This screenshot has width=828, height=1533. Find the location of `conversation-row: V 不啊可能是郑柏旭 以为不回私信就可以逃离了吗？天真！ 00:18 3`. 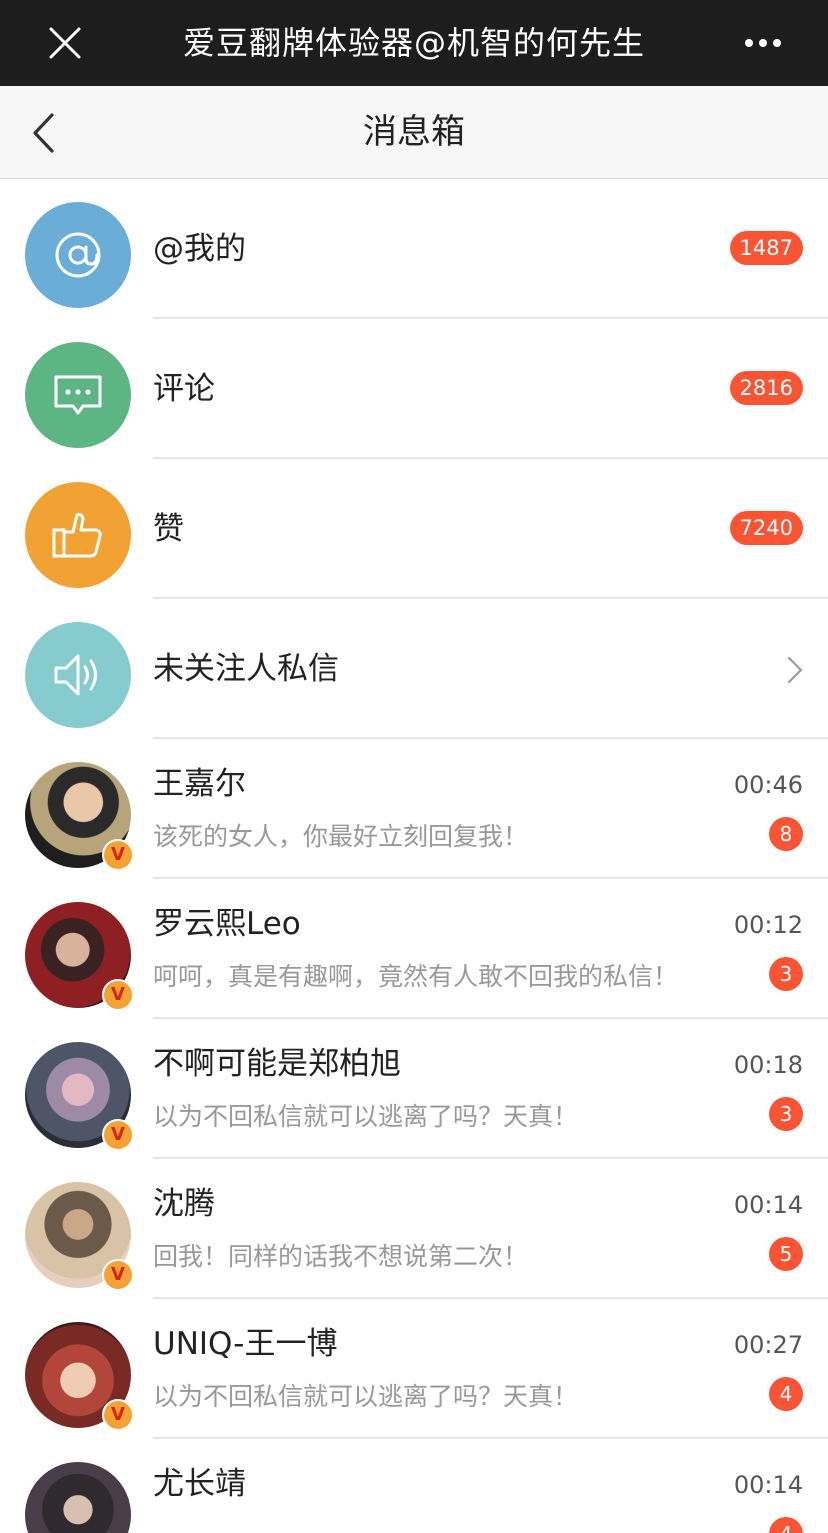

conversation-row: V 不啊可能是郑柏旭 以为不回私信就可以逃离了吗？天真！ 00:18 3 is located at coordinates (414, 1089).